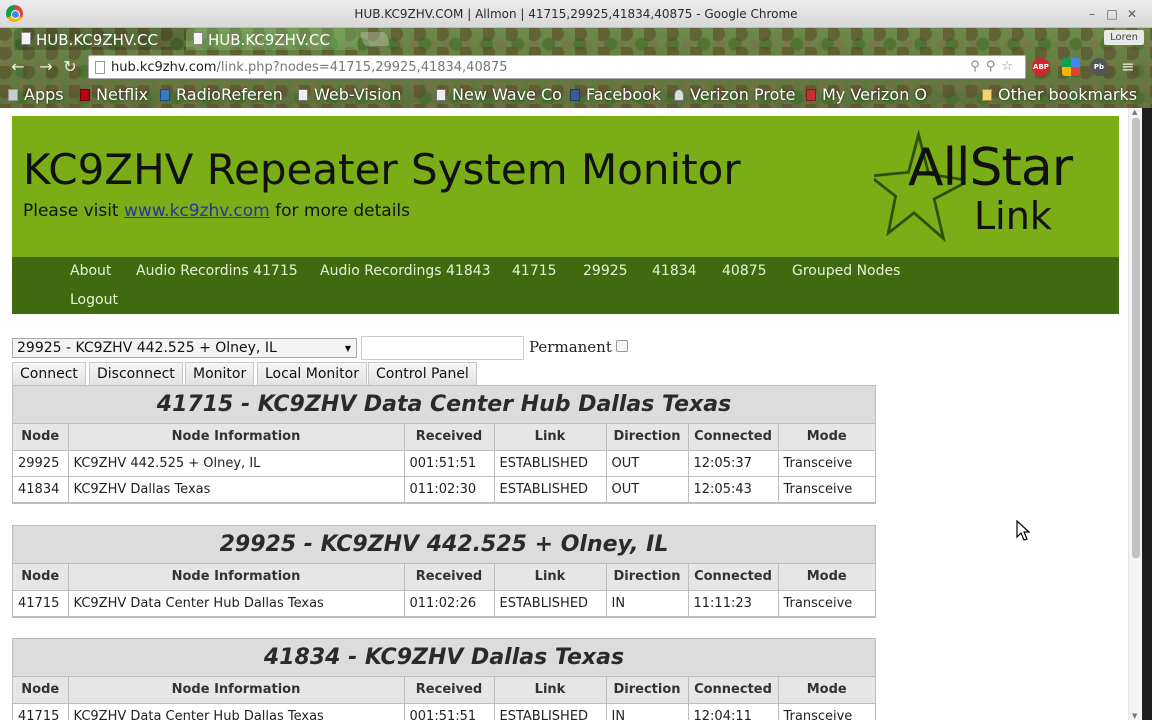  Describe the element at coordinates (811, 95) in the screenshot. I see `verizon-icon` at that location.